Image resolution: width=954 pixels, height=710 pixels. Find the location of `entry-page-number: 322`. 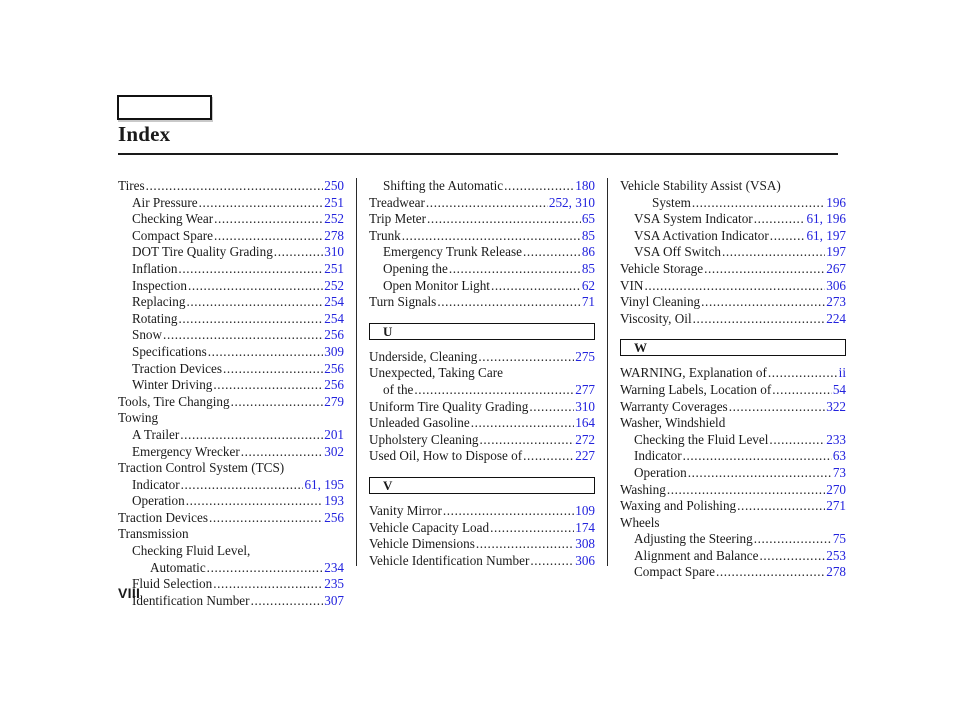

entry-page-number: 322 is located at coordinates (836, 407).